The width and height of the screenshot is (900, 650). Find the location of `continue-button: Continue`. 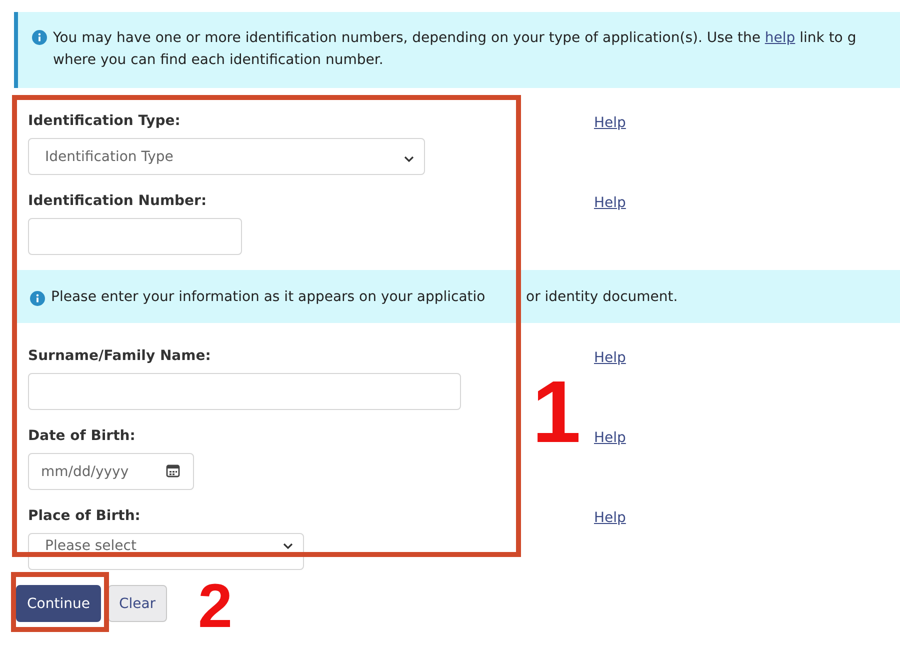

continue-button: Continue is located at coordinates (58, 603).